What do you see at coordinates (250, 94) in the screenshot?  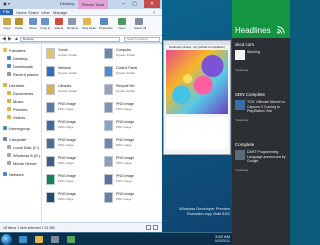 I see `headline-source: SDN Complete` at bounding box center [250, 94].